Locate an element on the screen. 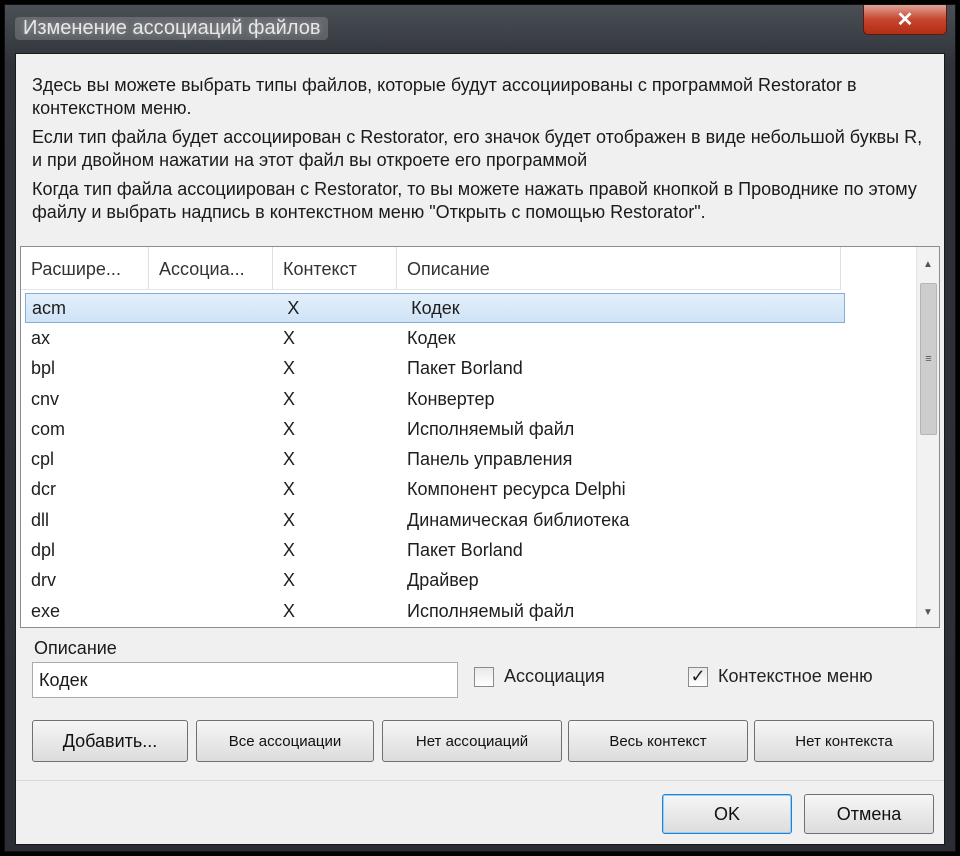 The width and height of the screenshot is (960, 856). cell-description: Панель управления is located at coordinates (490, 459).